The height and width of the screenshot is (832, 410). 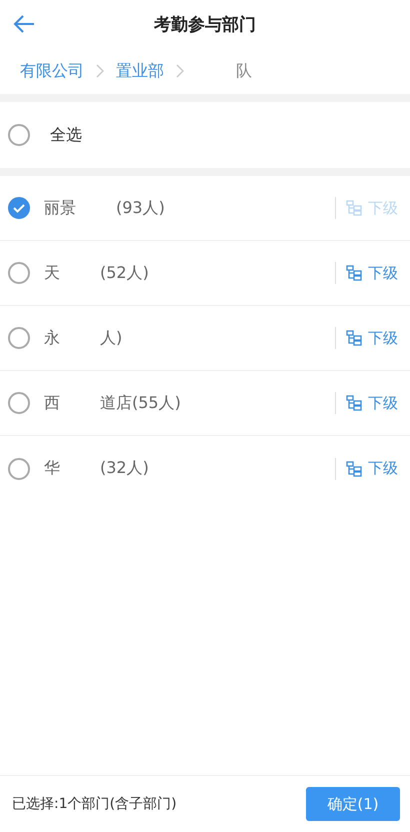 What do you see at coordinates (111, 338) in the screenshot?
I see `department-name: 人)` at bounding box center [111, 338].